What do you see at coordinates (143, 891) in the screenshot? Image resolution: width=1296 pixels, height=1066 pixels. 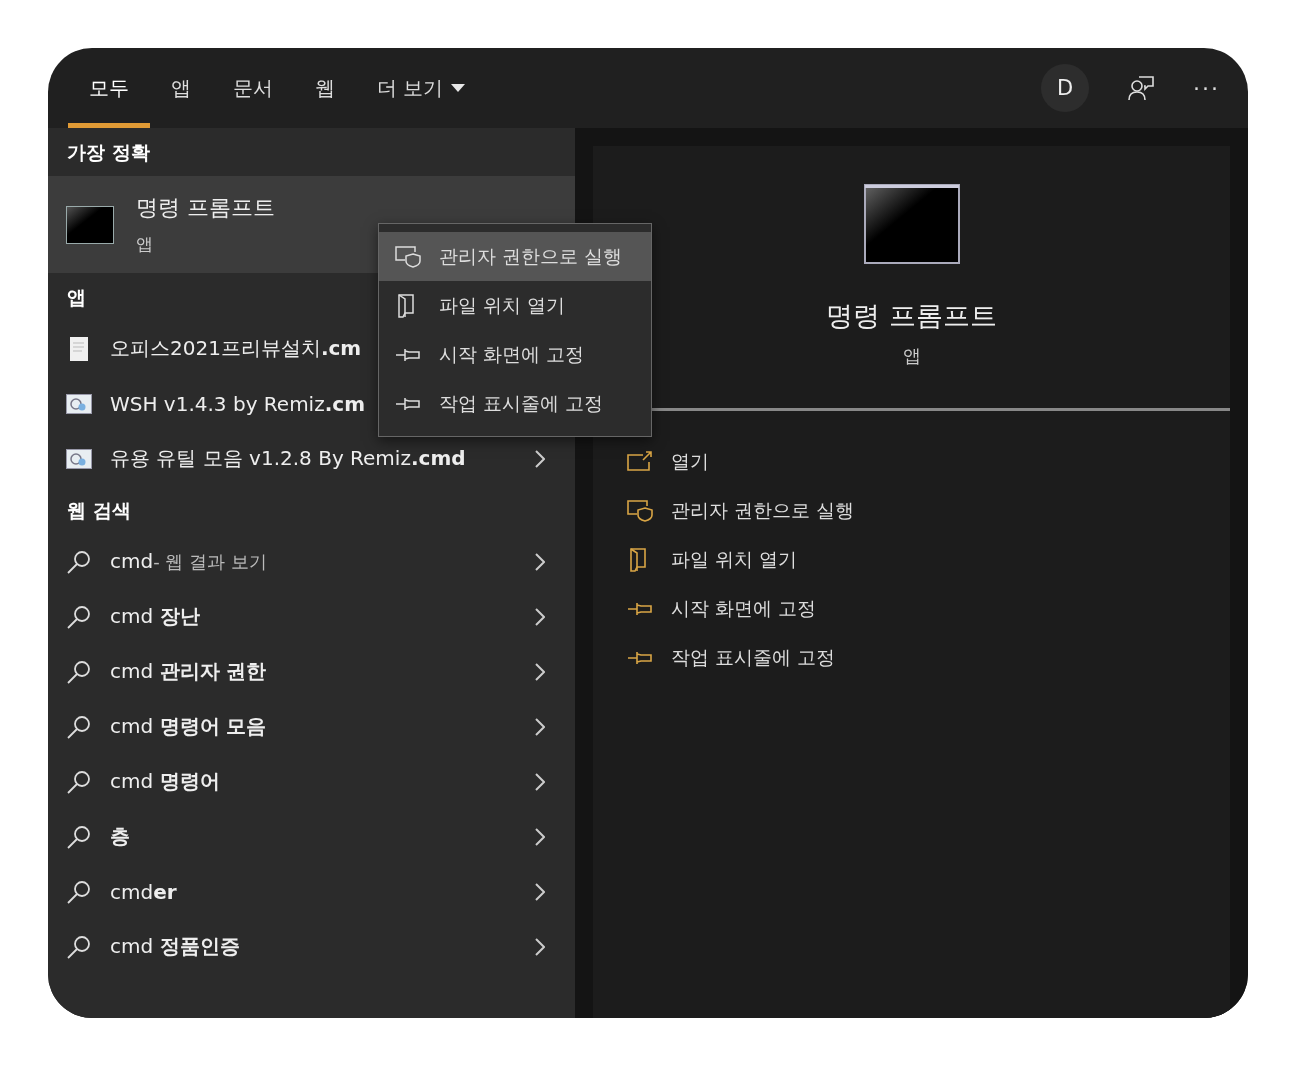 I see `suggestion-text: cmder` at bounding box center [143, 891].